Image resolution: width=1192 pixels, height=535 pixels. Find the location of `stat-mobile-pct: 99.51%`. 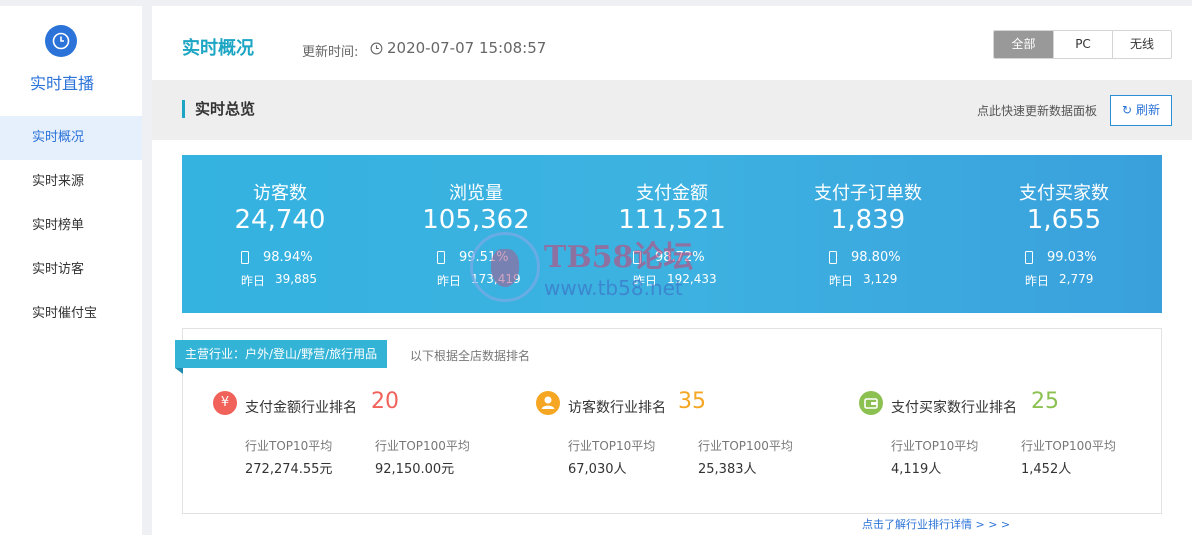

stat-mobile-pct: 99.51% is located at coordinates (484, 257).